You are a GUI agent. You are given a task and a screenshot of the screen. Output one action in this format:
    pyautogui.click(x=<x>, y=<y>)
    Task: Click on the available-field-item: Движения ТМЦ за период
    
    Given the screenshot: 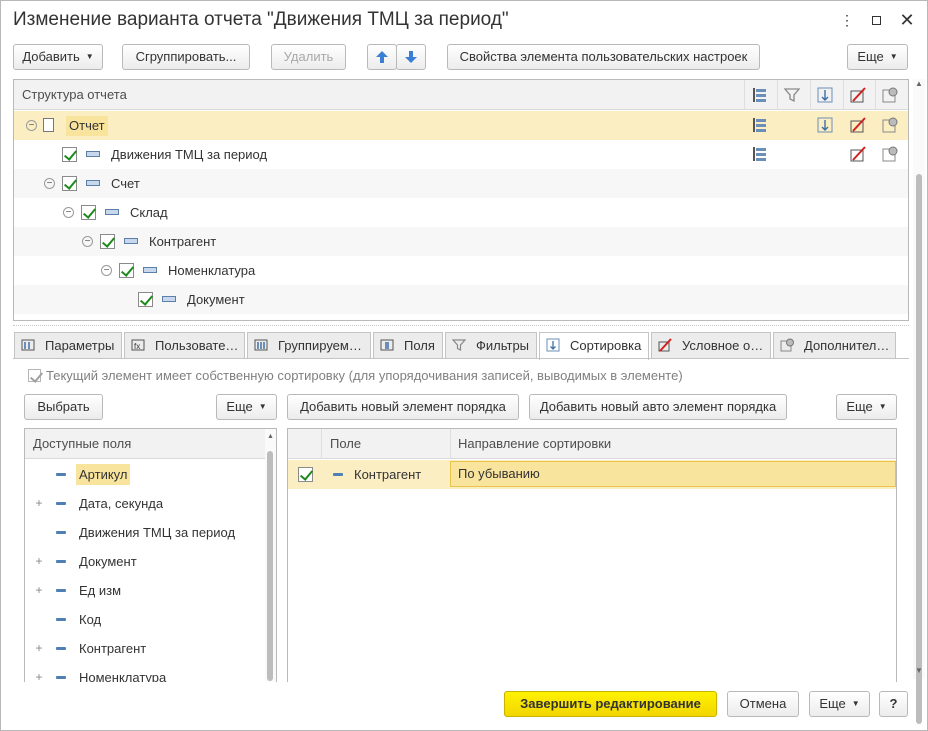 What is the action you would take?
    pyautogui.click(x=145, y=532)
    